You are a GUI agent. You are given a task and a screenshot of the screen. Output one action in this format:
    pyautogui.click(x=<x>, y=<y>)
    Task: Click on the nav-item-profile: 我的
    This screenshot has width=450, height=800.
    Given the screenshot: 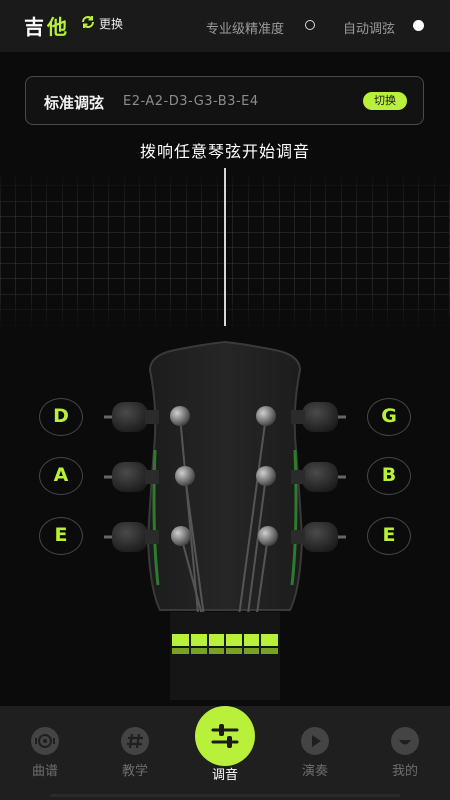 What is the action you would take?
    pyautogui.click(x=405, y=753)
    